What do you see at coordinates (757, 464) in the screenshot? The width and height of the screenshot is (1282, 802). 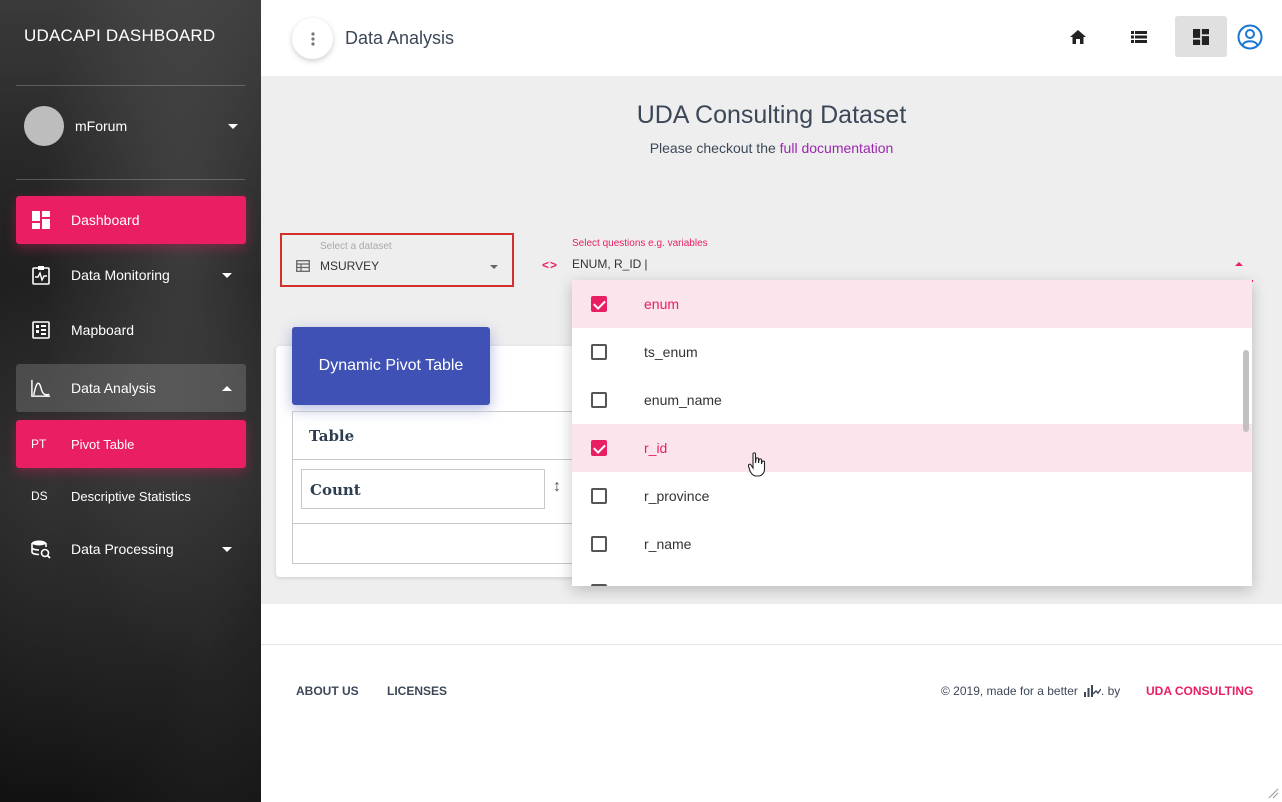 I see `hand-cursor-icon` at bounding box center [757, 464].